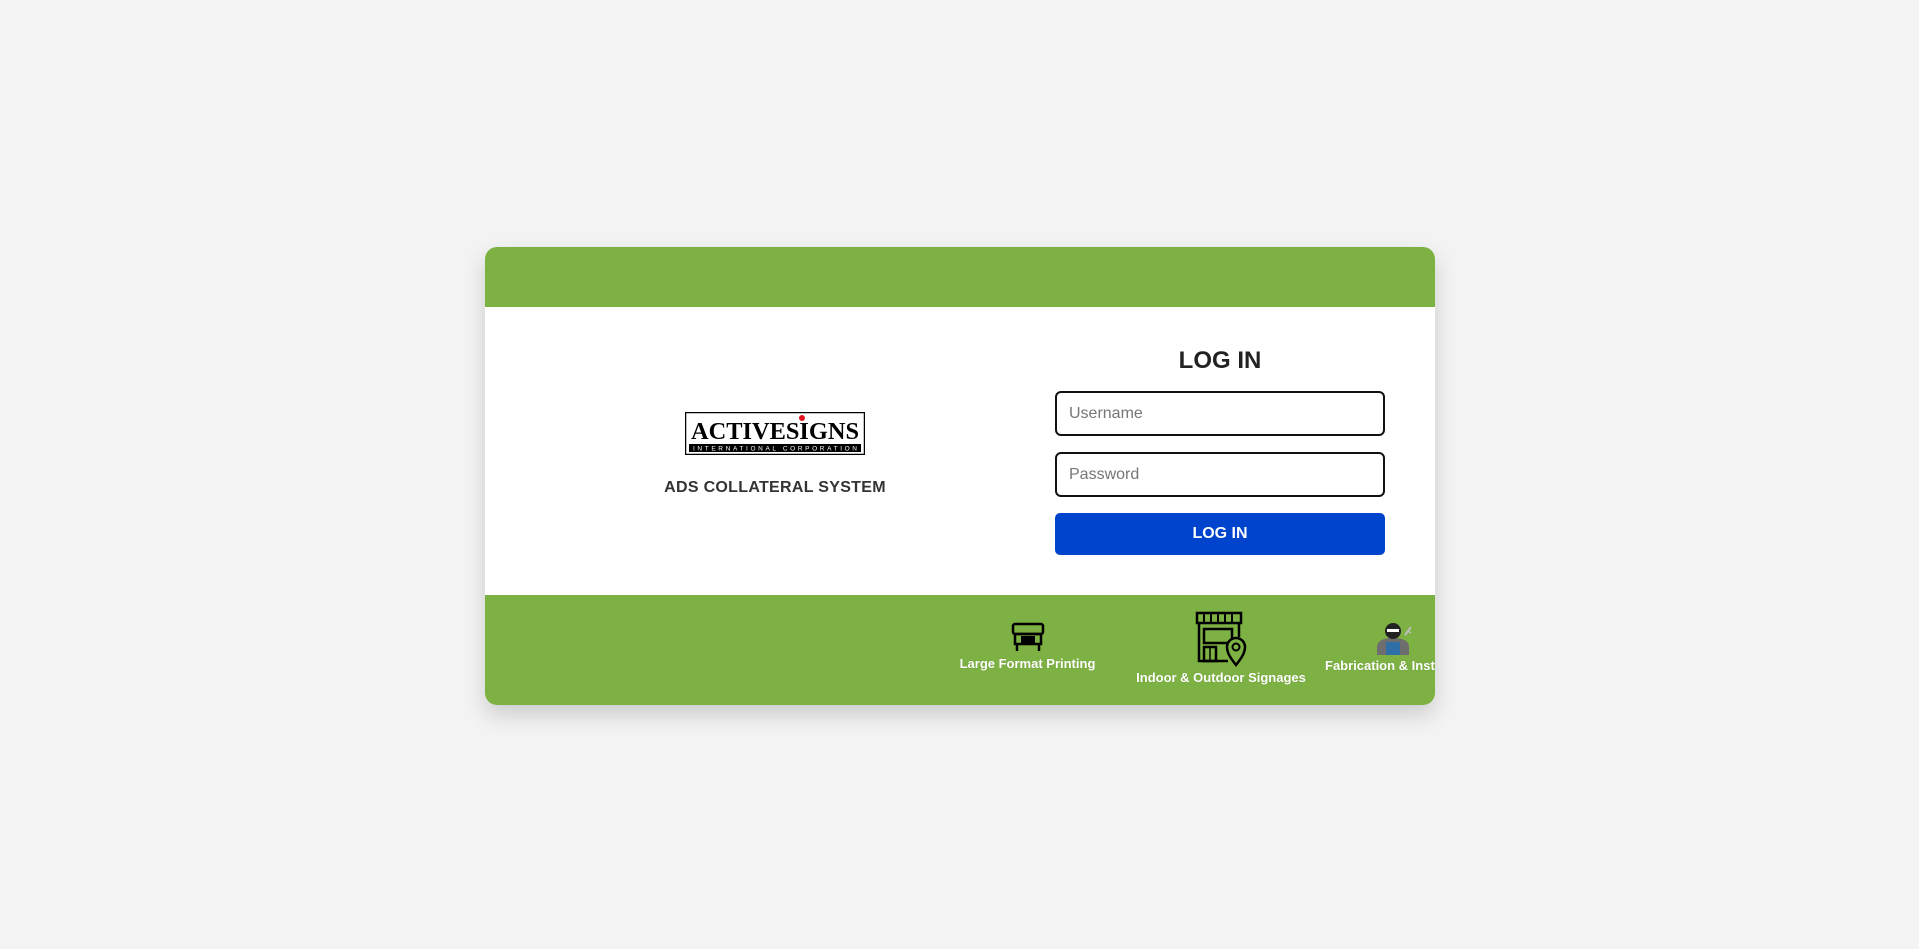 This screenshot has width=1919, height=949. What do you see at coordinates (1027, 663) in the screenshot?
I see `service-label: Large Format Printing` at bounding box center [1027, 663].